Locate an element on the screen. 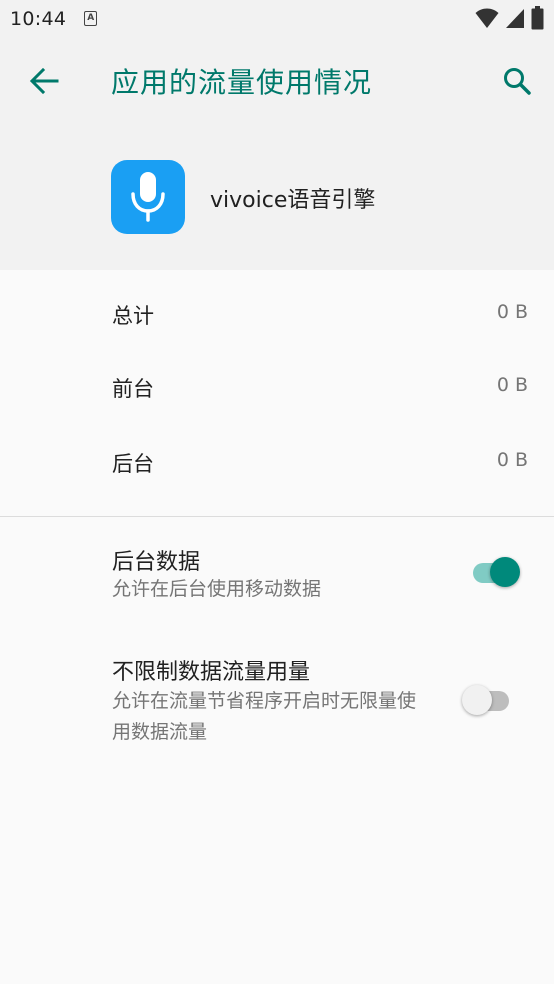  app-icon is located at coordinates (148, 197).